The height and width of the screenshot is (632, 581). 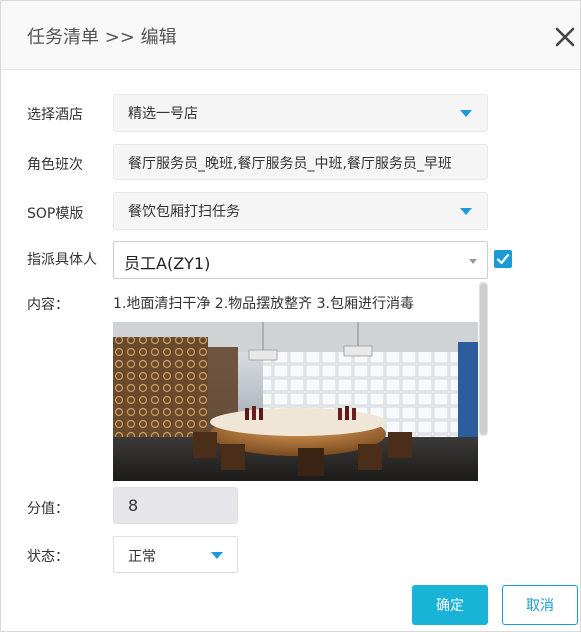 I want to click on check-icon, so click(x=503, y=259).